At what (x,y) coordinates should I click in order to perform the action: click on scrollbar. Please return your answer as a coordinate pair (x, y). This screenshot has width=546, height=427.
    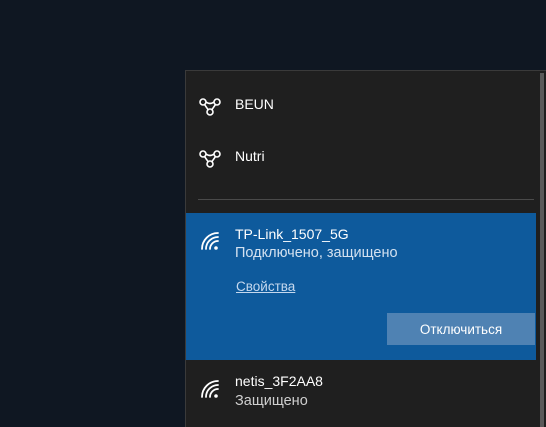
    Looking at the image, I should click on (540, 249).